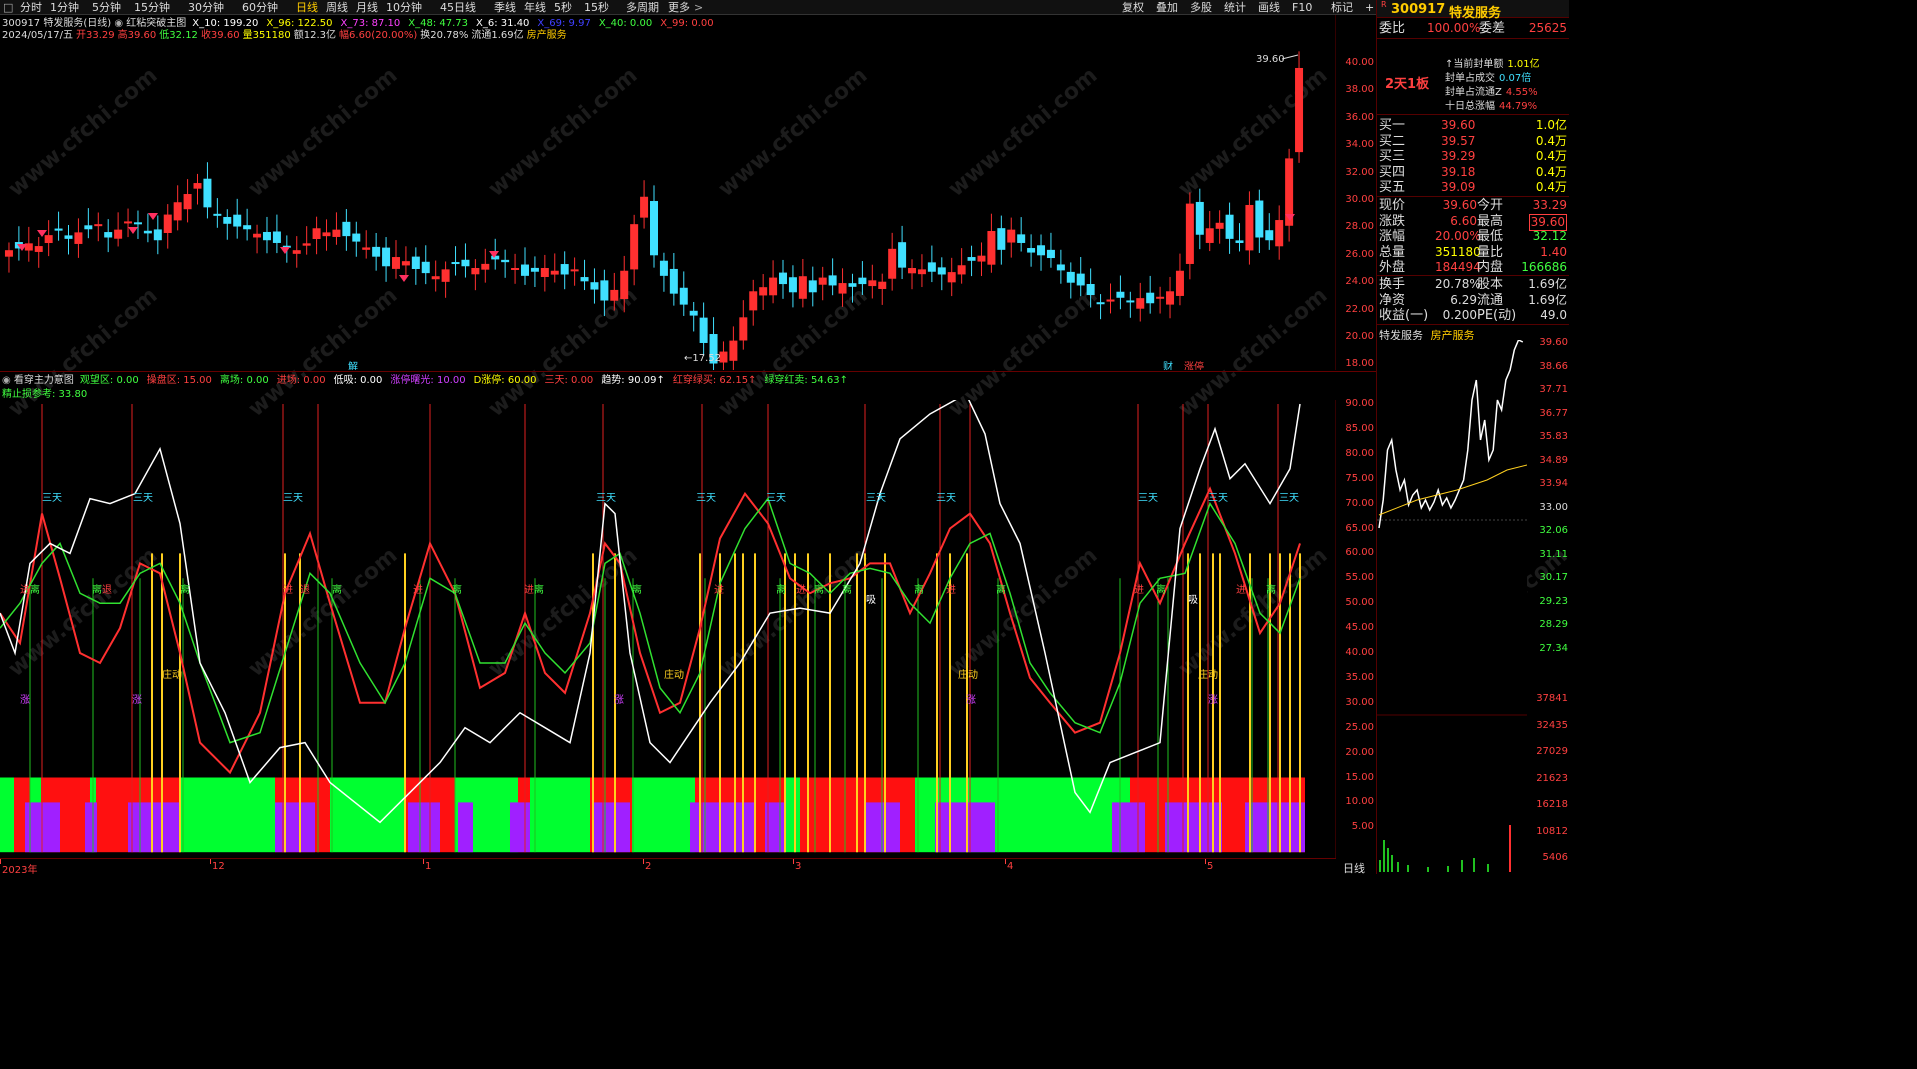 The image size is (1917, 1069). What do you see at coordinates (719, 590) in the screenshot?
I see `signal-label: 进` at bounding box center [719, 590].